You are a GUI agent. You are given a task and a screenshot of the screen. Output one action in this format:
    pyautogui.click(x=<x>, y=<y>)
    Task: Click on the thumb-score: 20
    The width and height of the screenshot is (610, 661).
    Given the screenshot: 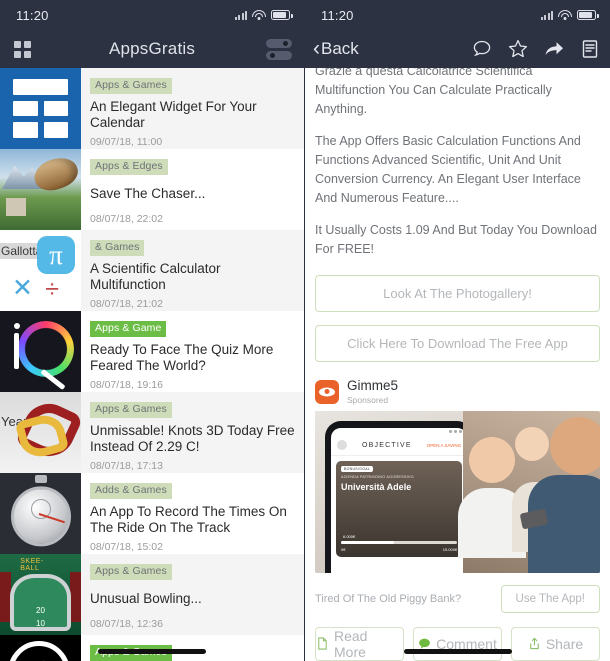 What is the action you would take?
    pyautogui.click(x=40, y=610)
    